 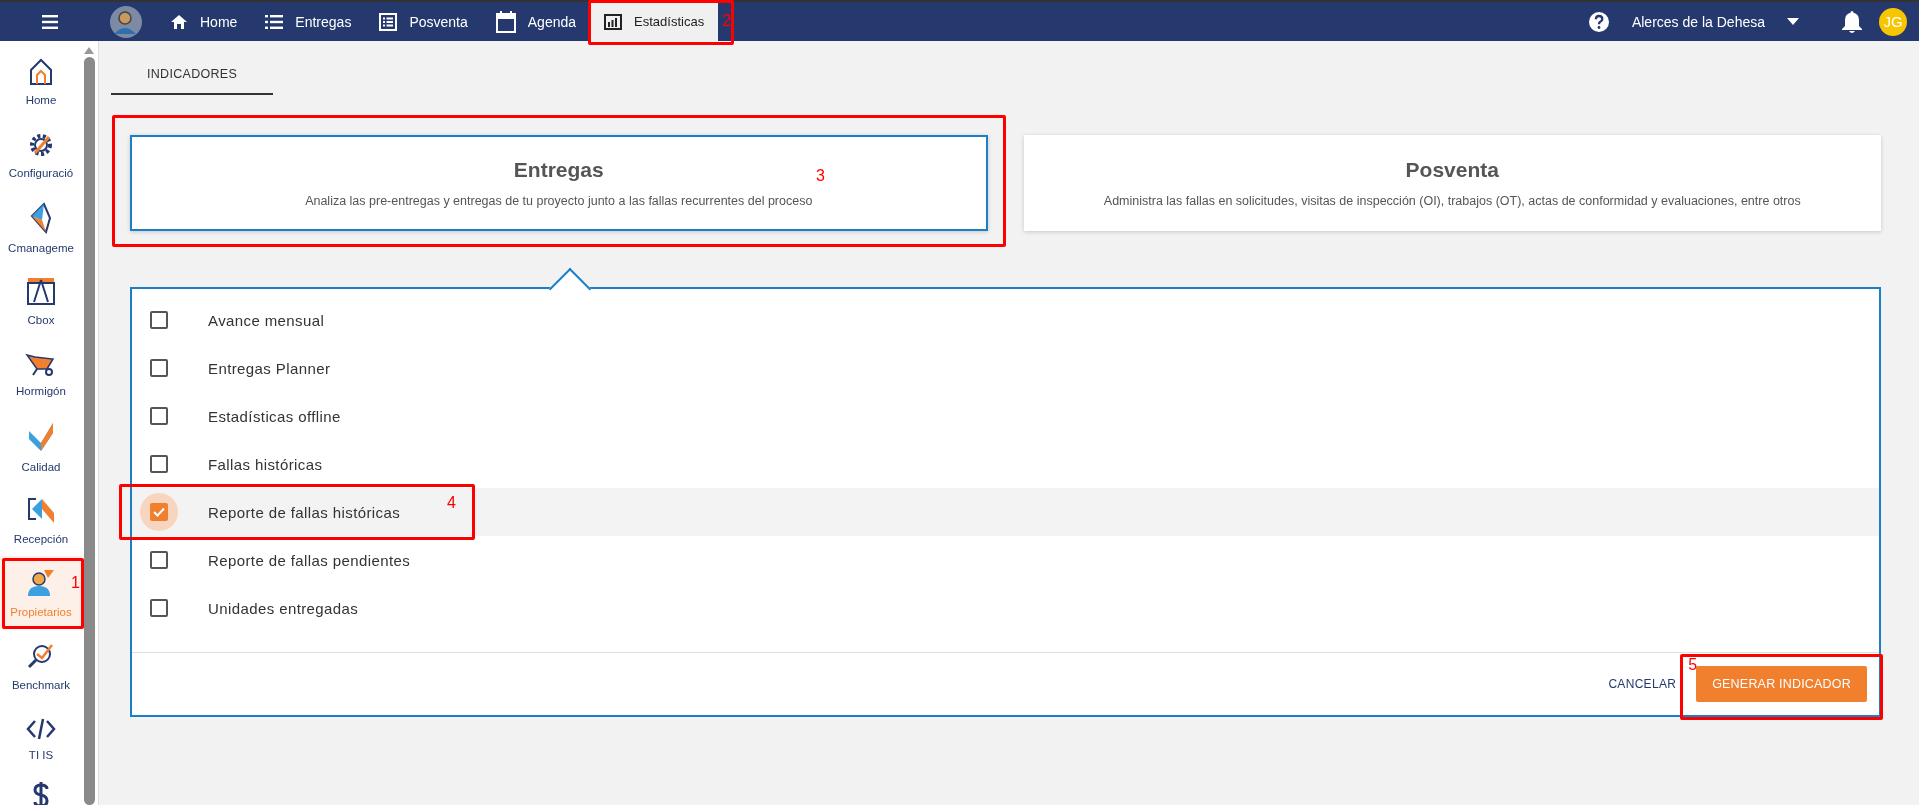 What do you see at coordinates (558, 170) in the screenshot?
I see `card-title: Entregas` at bounding box center [558, 170].